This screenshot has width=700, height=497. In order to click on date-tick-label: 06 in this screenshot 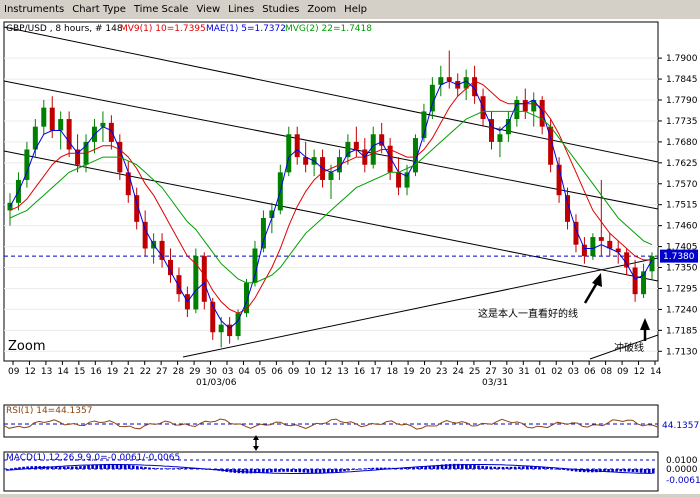, I will do `click(590, 372)`.